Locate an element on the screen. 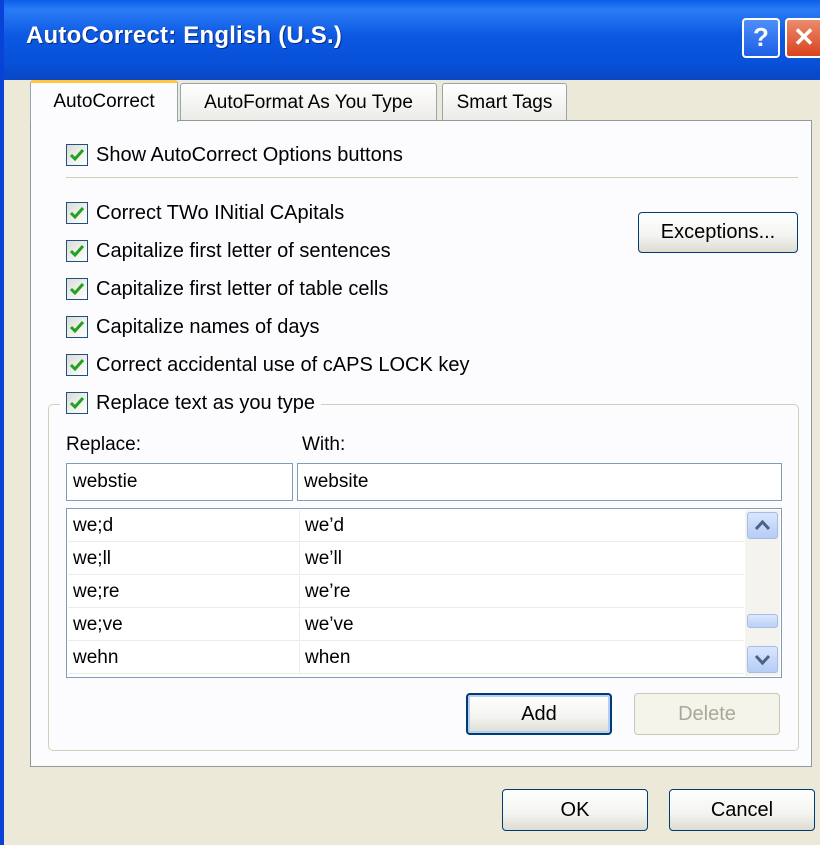 This screenshot has height=845, width=820. replace-input: webstie is located at coordinates (179, 482).